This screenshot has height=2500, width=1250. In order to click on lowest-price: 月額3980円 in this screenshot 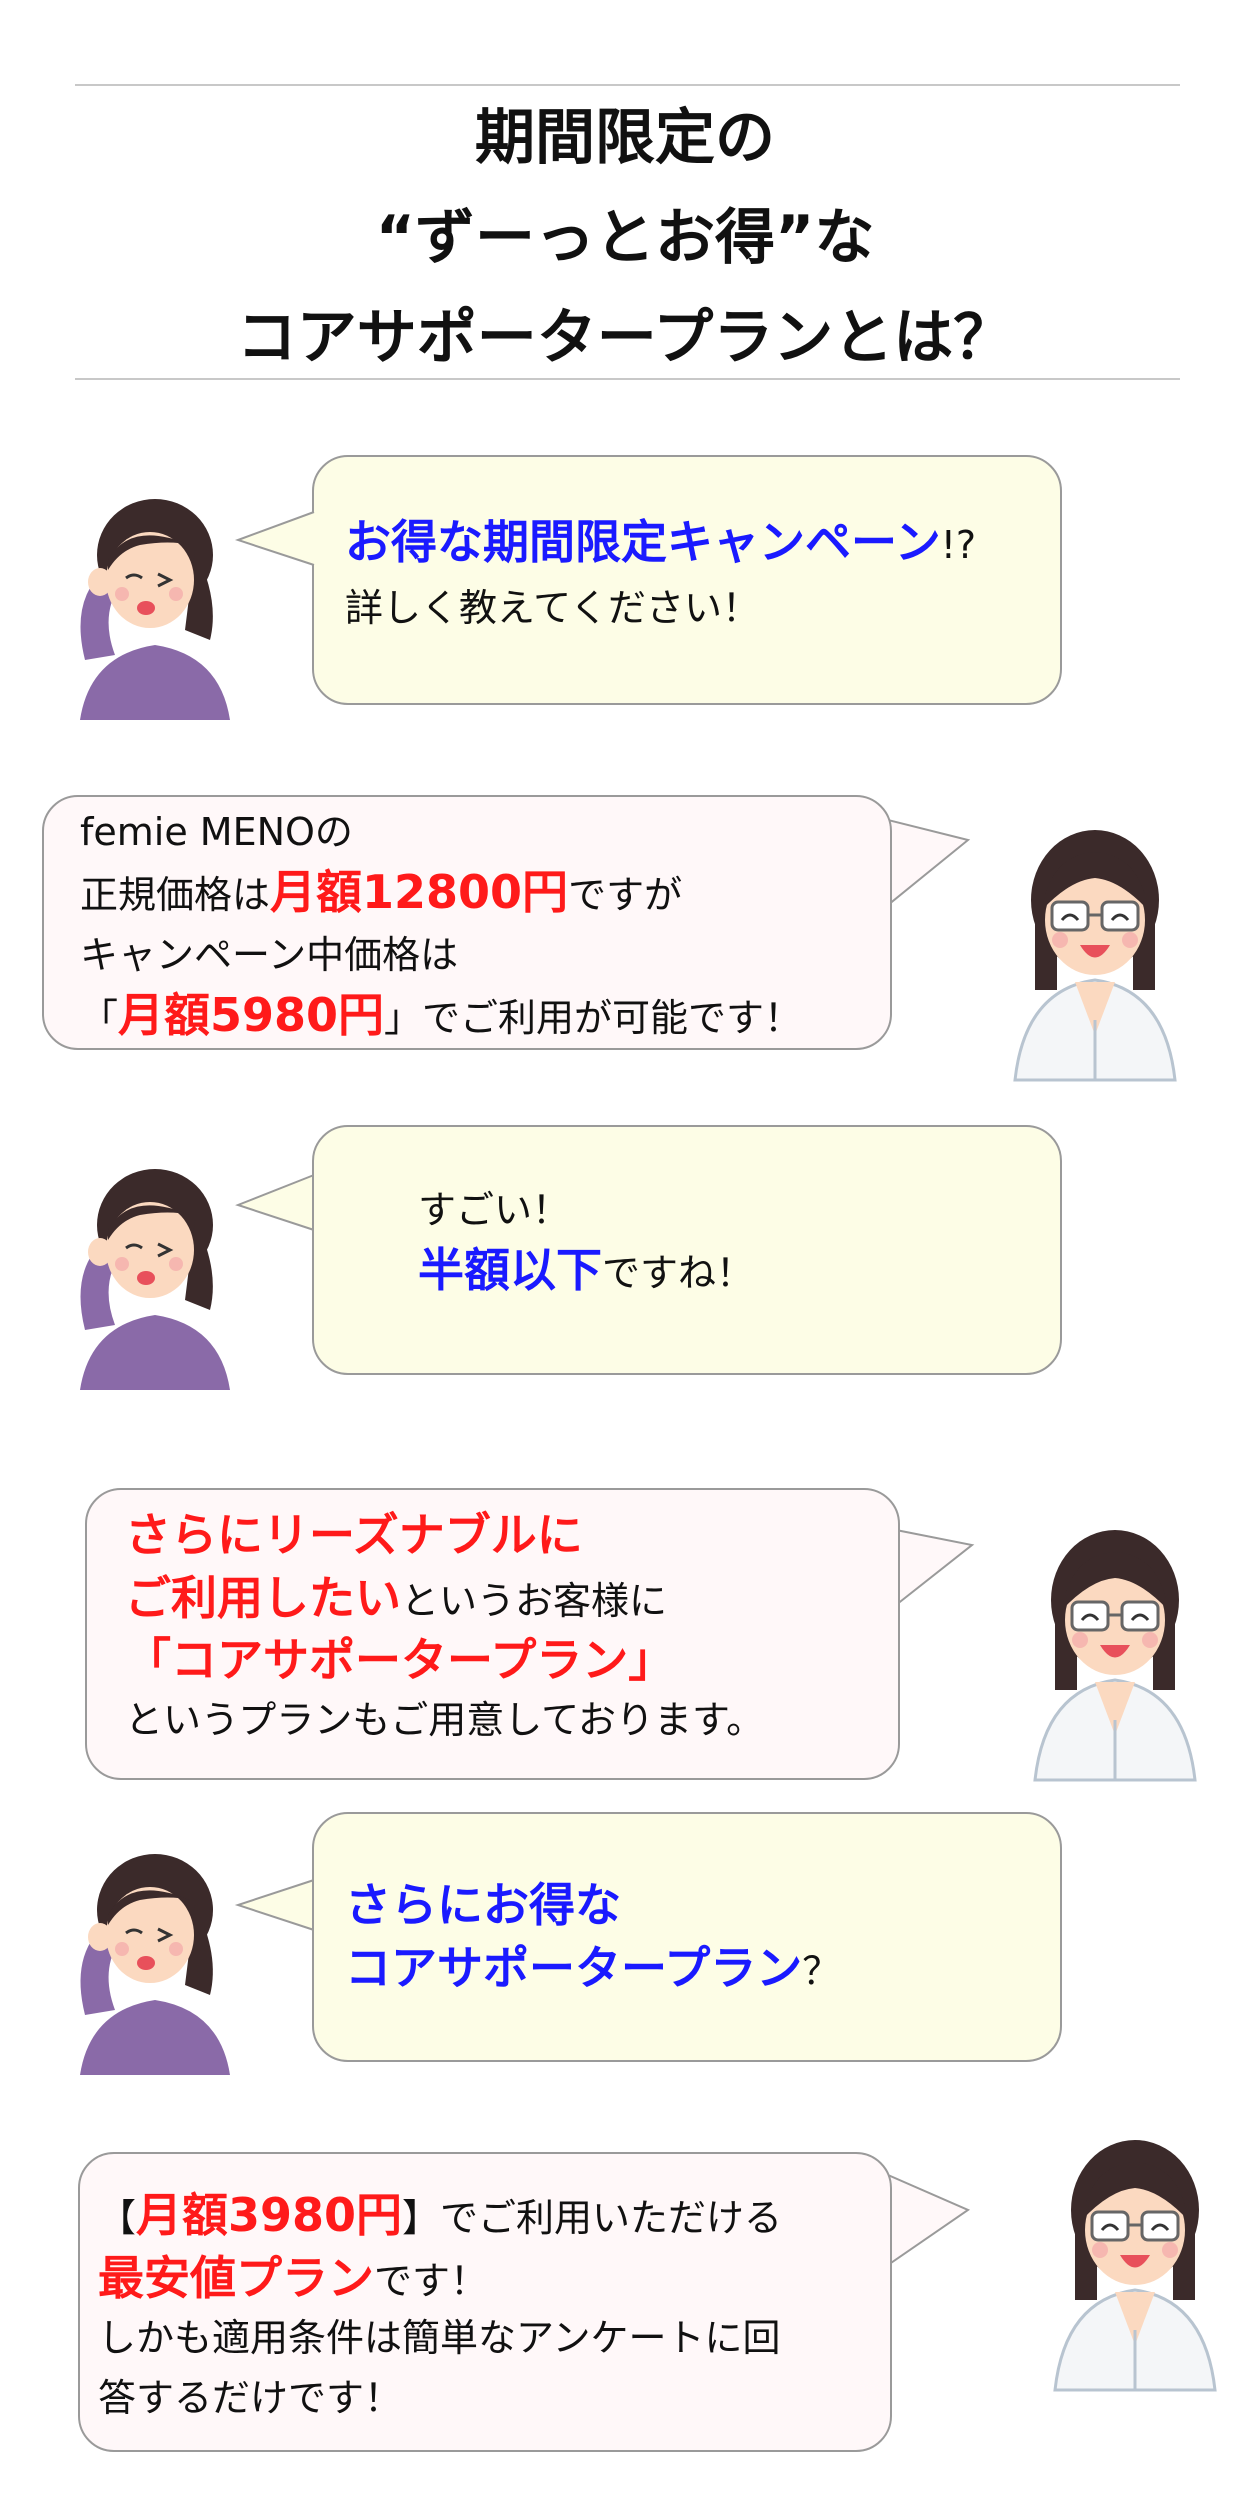, I will do `click(269, 2215)`.